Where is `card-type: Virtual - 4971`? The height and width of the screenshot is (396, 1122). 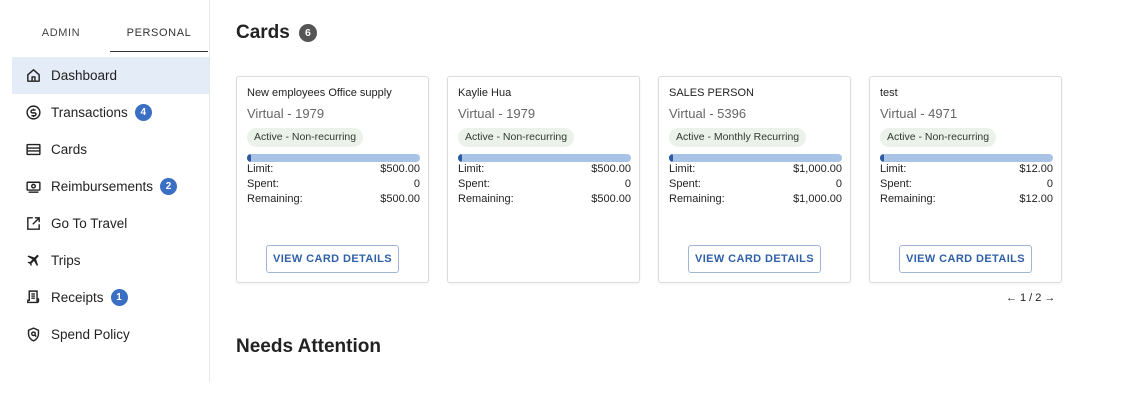
card-type: Virtual - 4971 is located at coordinates (919, 113).